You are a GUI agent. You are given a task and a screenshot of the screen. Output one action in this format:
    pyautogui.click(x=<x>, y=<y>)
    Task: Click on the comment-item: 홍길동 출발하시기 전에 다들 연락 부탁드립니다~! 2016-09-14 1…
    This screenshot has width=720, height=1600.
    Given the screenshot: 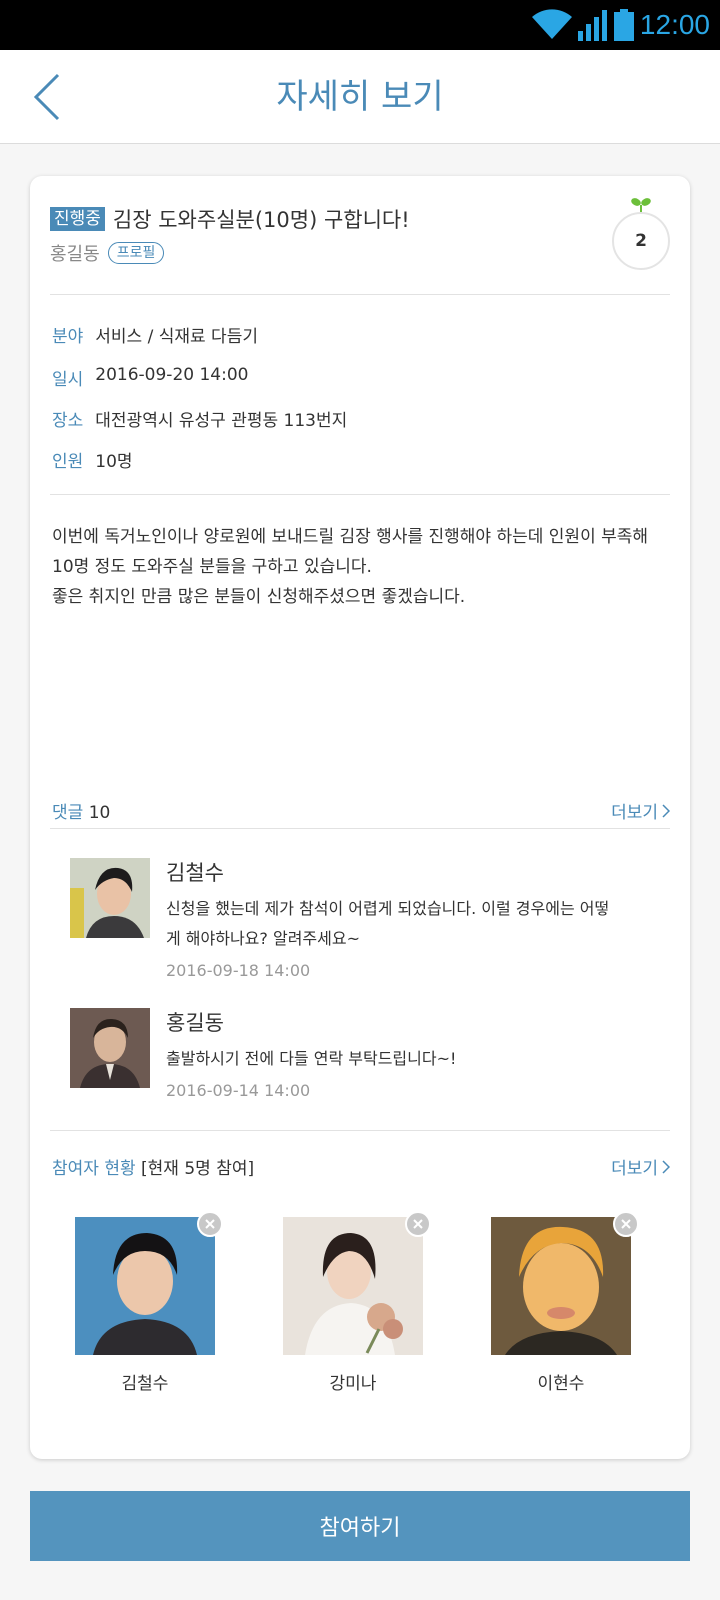 What is the action you would take?
    pyautogui.click(x=365, y=1063)
    